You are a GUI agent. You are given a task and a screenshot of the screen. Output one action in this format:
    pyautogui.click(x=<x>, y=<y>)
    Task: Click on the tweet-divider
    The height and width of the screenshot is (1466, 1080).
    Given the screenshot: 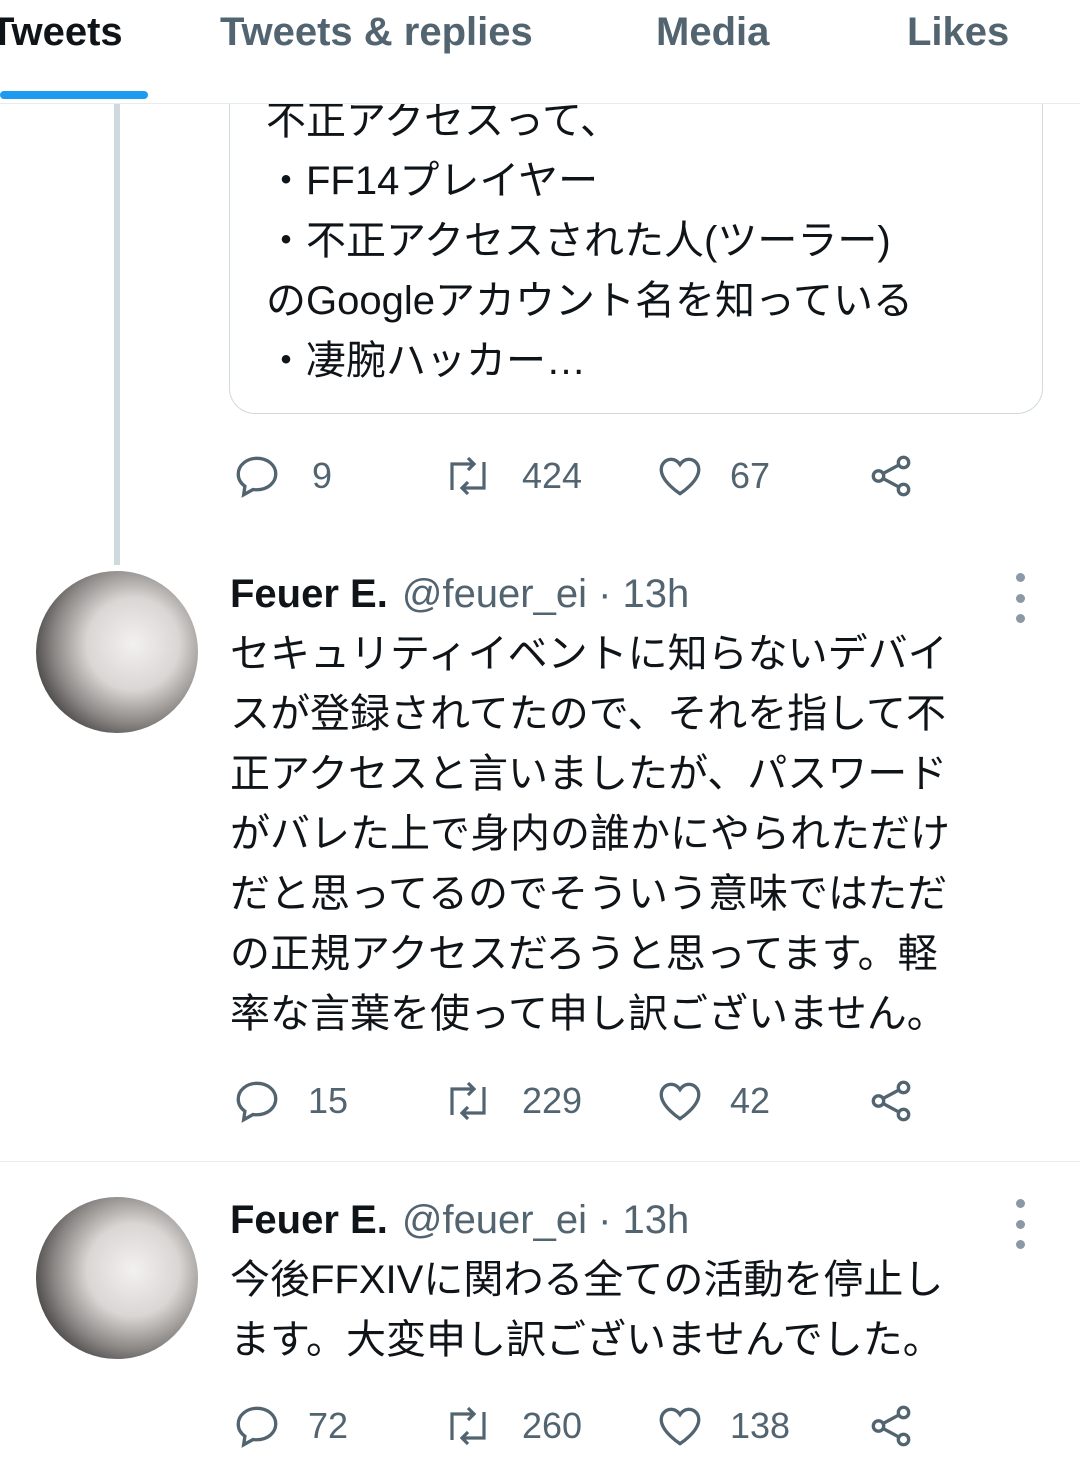 What is the action you would take?
    pyautogui.click(x=540, y=1161)
    